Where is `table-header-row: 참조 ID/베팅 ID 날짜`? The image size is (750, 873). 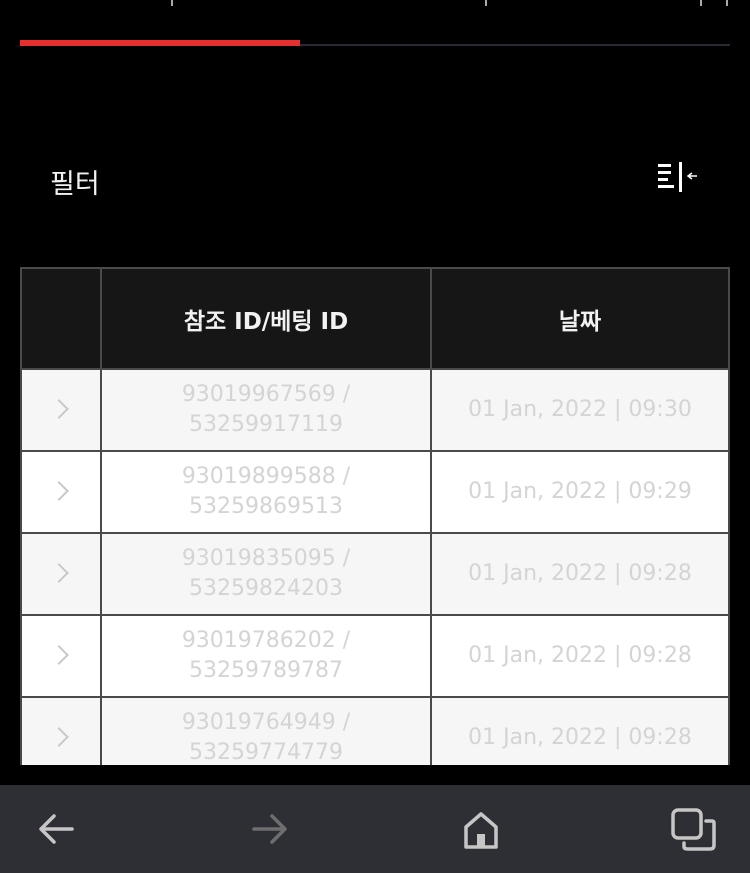 table-header-row: 참조 ID/베팅 ID 날짜 is located at coordinates (375, 318).